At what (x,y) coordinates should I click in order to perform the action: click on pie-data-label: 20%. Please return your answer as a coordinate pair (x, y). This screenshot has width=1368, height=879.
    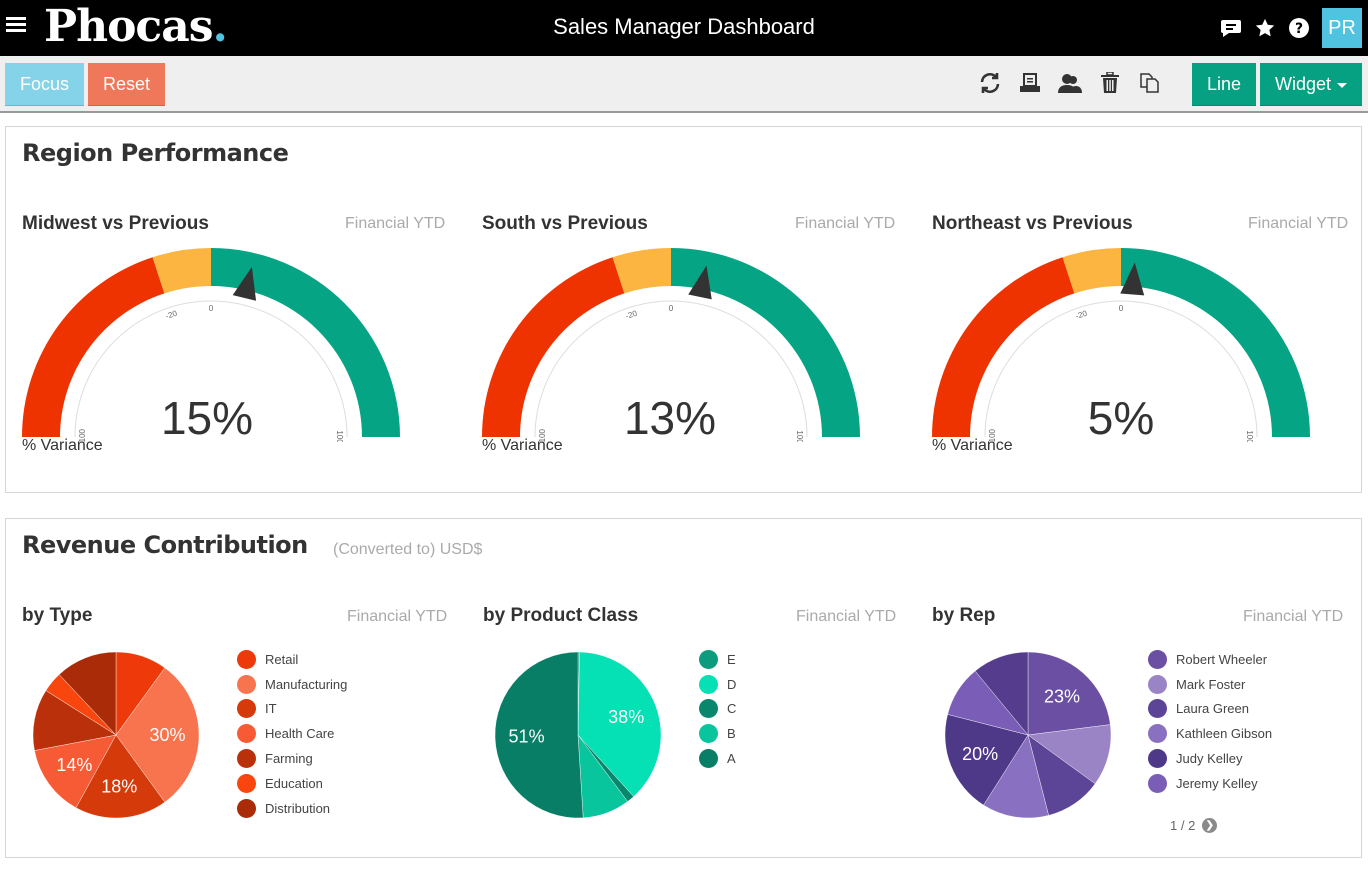
    Looking at the image, I should click on (980, 754).